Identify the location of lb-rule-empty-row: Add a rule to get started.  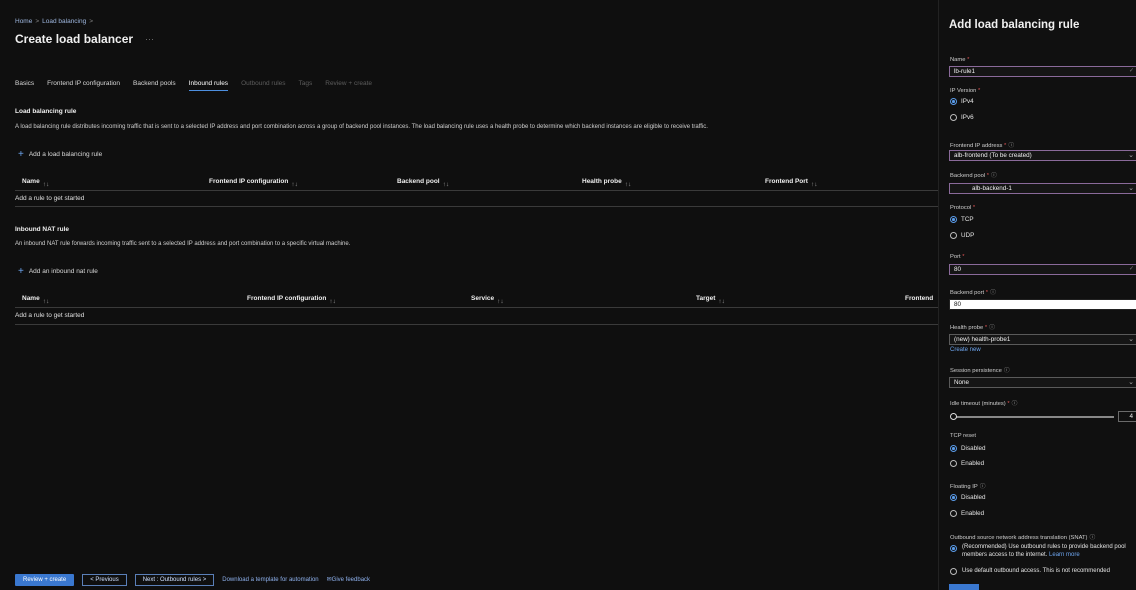
(50, 198).